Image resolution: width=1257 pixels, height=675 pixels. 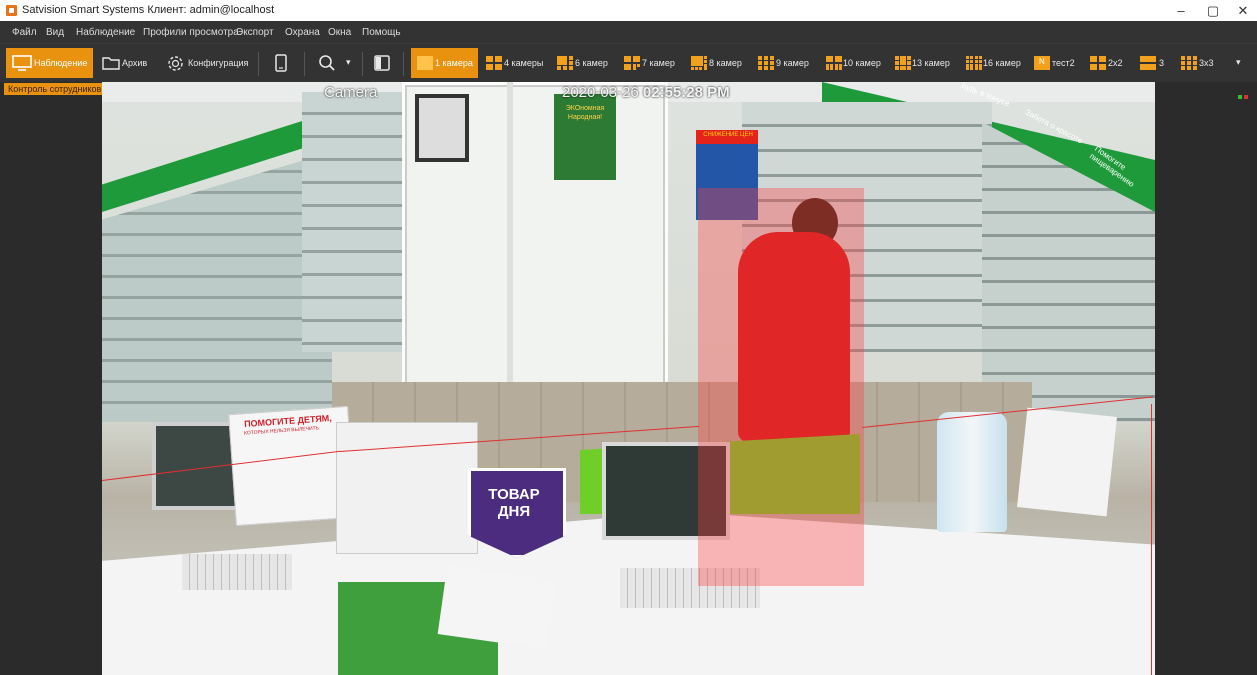 I want to click on status-red-icon, so click(x=1246, y=97).